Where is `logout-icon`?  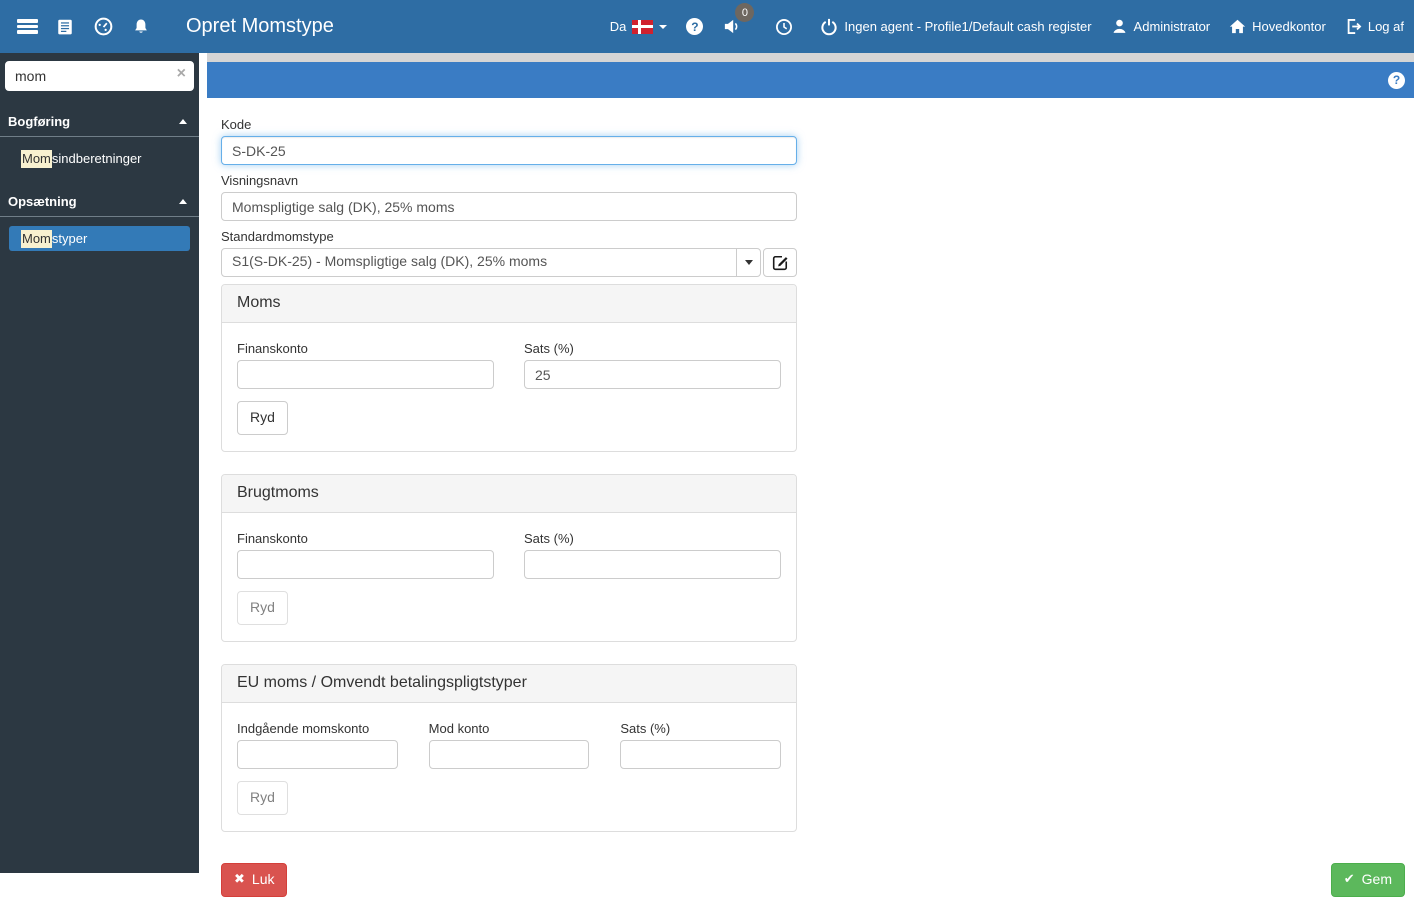 logout-icon is located at coordinates (1354, 26).